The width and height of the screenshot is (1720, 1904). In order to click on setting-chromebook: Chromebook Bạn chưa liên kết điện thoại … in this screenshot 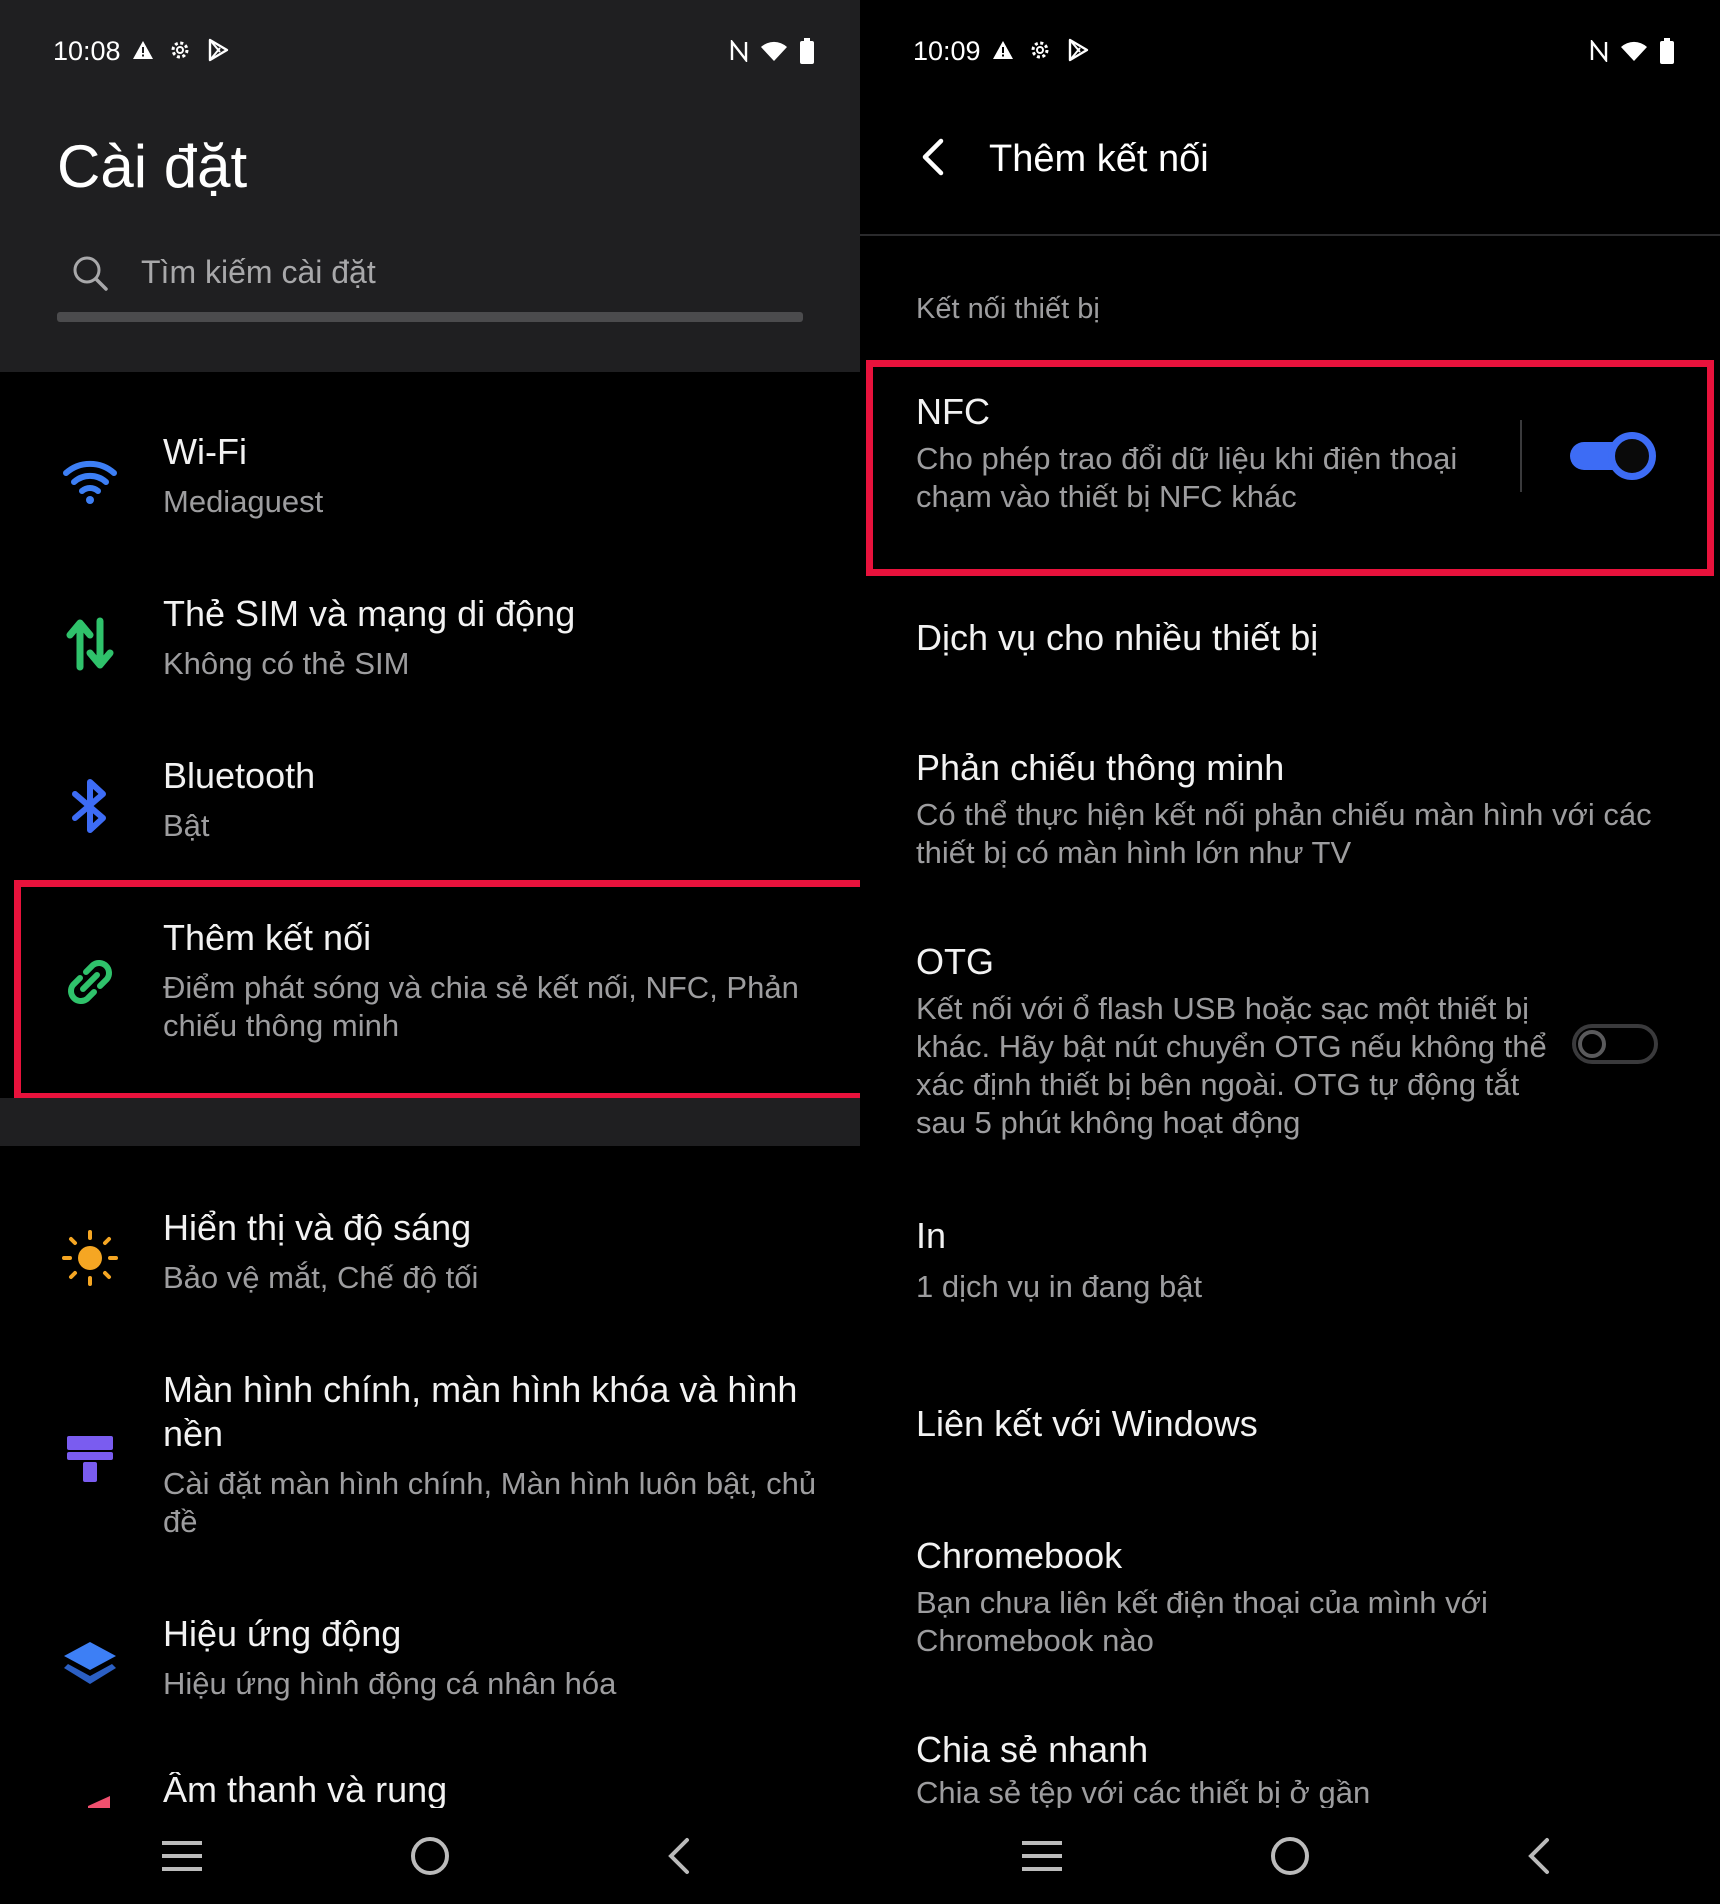, I will do `click(1236, 1597)`.